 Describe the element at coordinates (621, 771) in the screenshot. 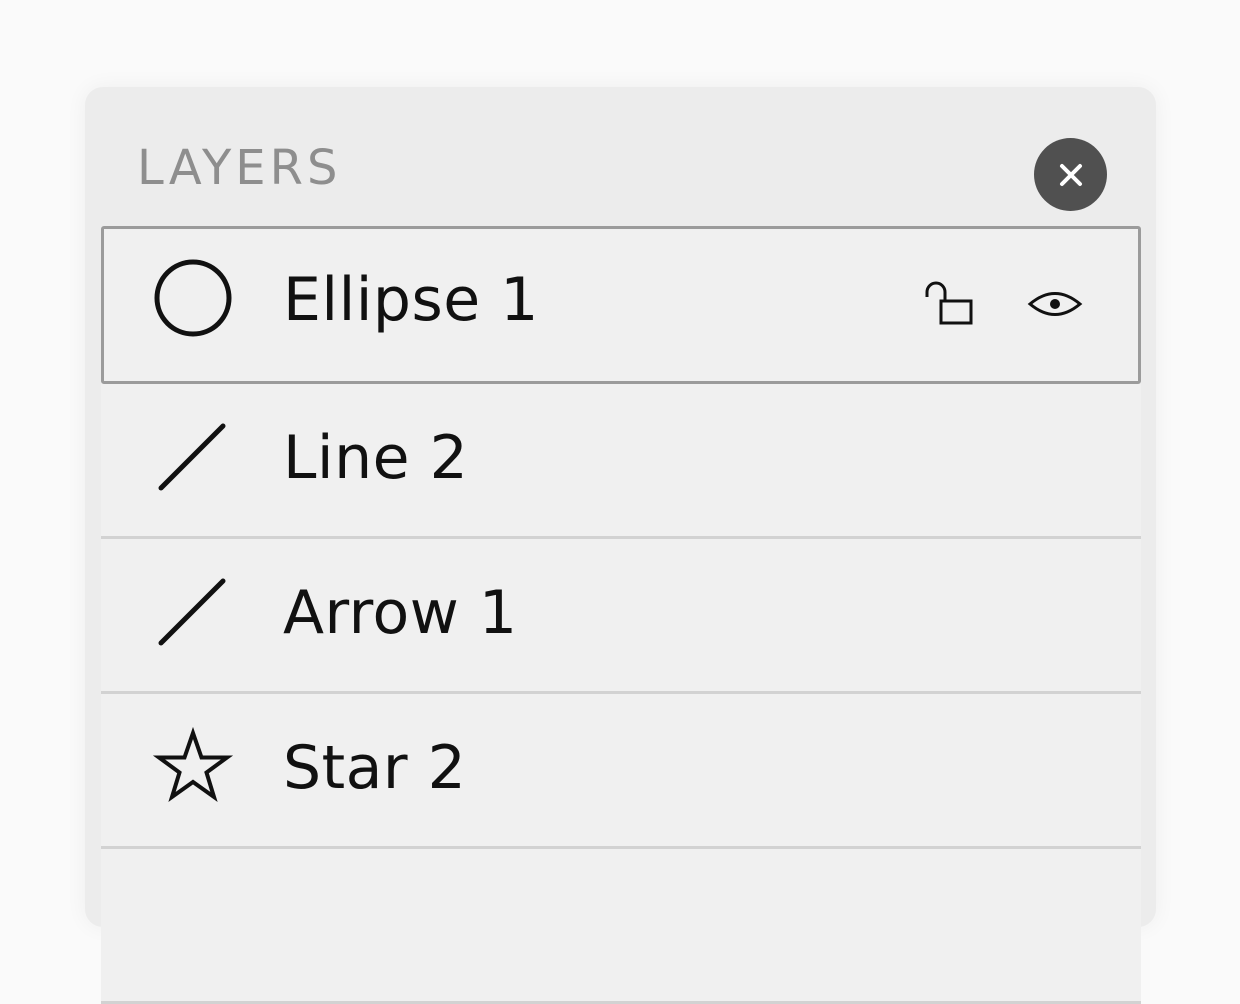

I see `layer-row-star-2: Star 2` at that location.